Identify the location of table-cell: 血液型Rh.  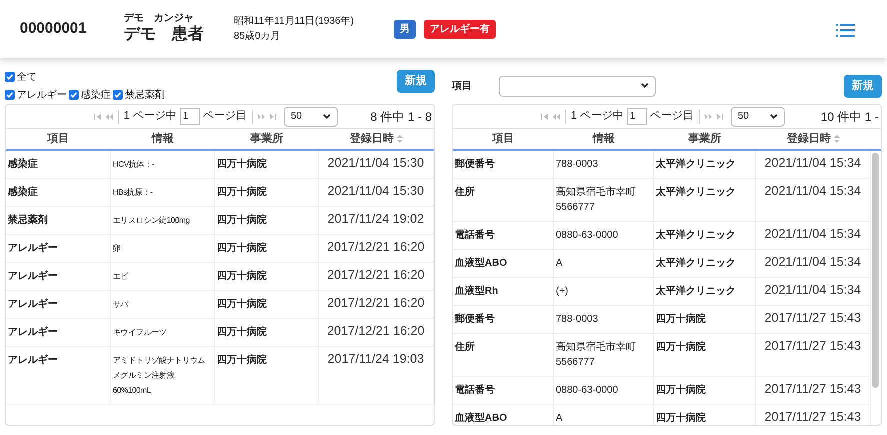
(503, 291).